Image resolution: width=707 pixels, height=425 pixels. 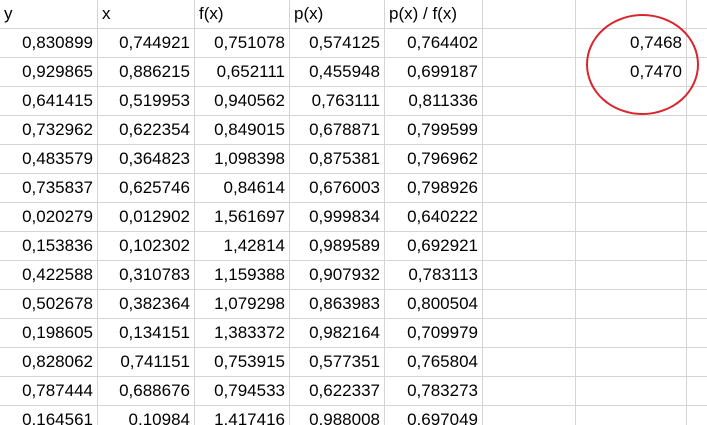 What do you see at coordinates (631, 72) in the screenshot?
I see `side-value-cell: 0,7470` at bounding box center [631, 72].